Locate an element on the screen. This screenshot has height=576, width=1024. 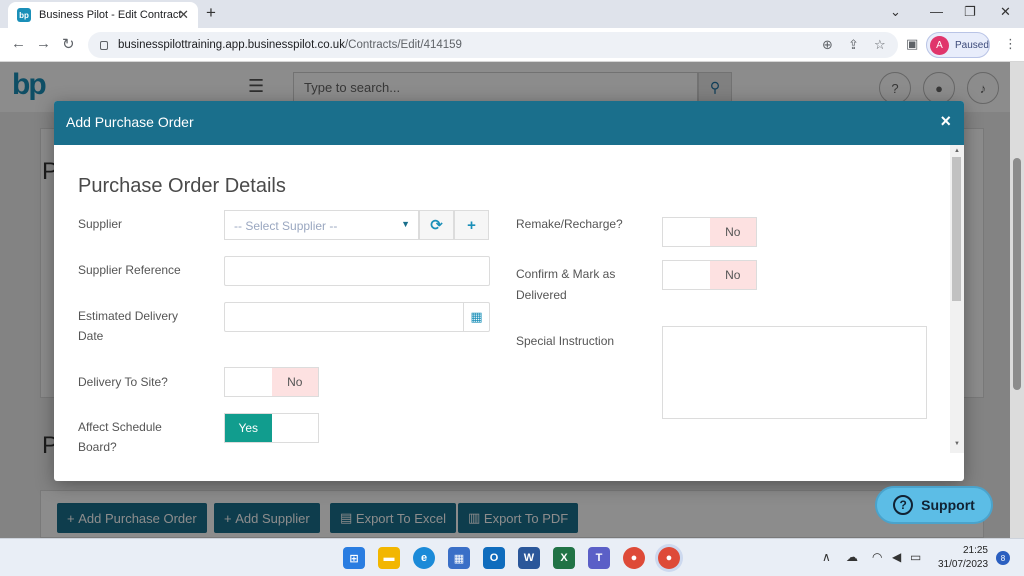
outlook-icon: O is located at coordinates (494, 558).